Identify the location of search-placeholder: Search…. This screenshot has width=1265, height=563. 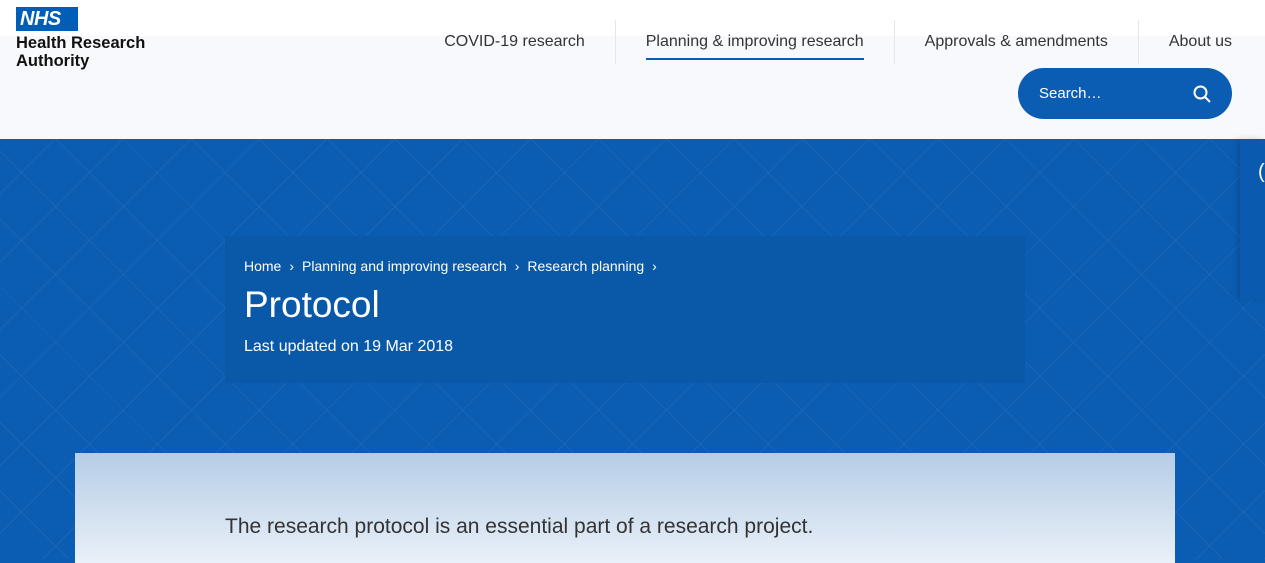
(1070, 93).